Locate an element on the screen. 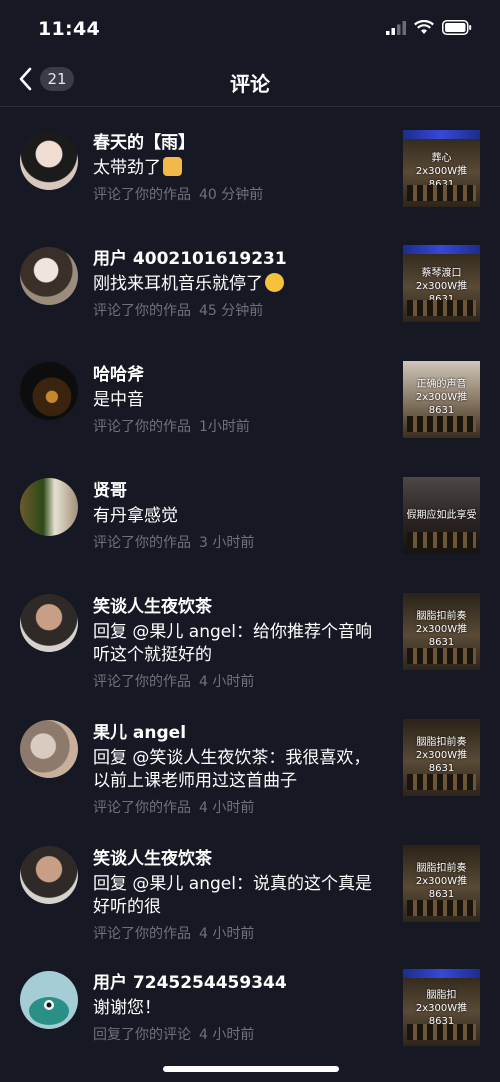 This screenshot has height=1082, width=500. comment-meta: 评论了你的作品 1小时前 is located at coordinates (171, 427).